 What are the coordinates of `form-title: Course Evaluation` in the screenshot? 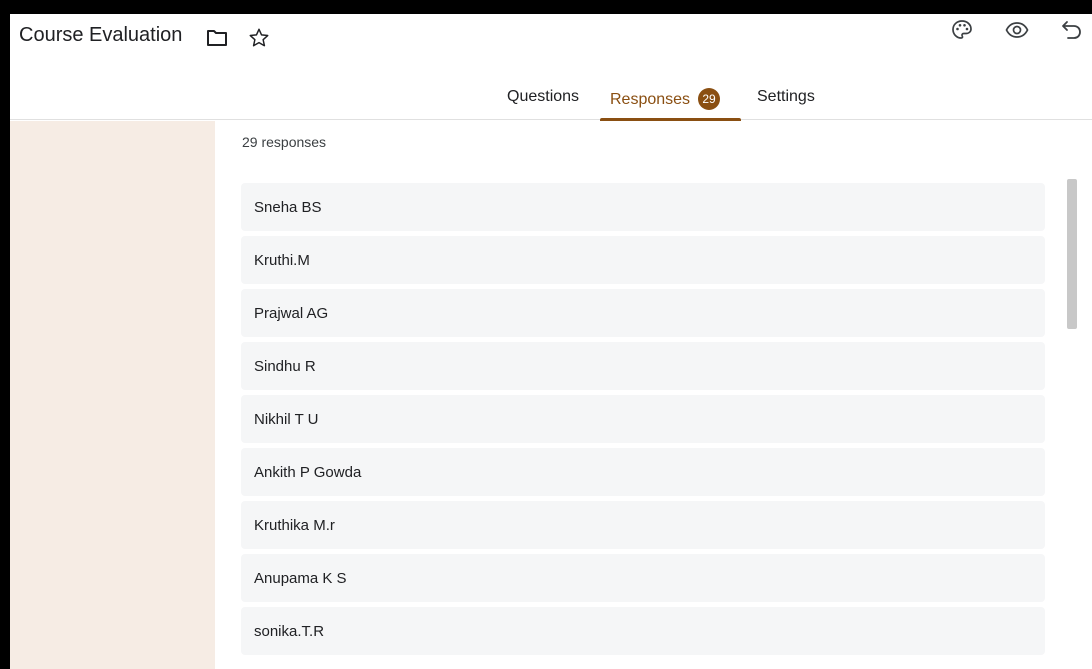 It's located at (100, 35).